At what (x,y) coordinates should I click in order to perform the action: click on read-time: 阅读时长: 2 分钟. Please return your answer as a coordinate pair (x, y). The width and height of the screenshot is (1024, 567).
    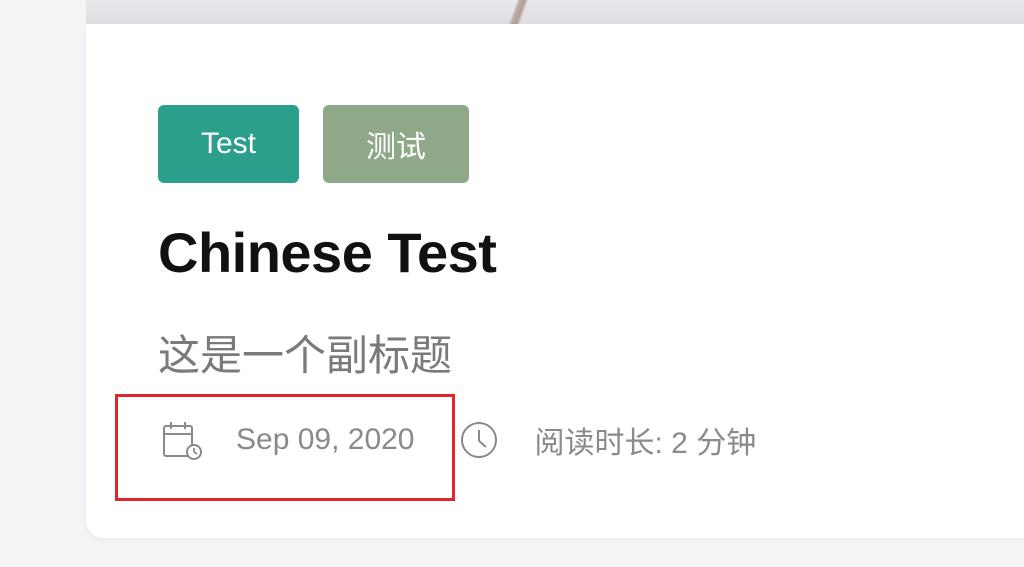
    Looking at the image, I should click on (645, 443).